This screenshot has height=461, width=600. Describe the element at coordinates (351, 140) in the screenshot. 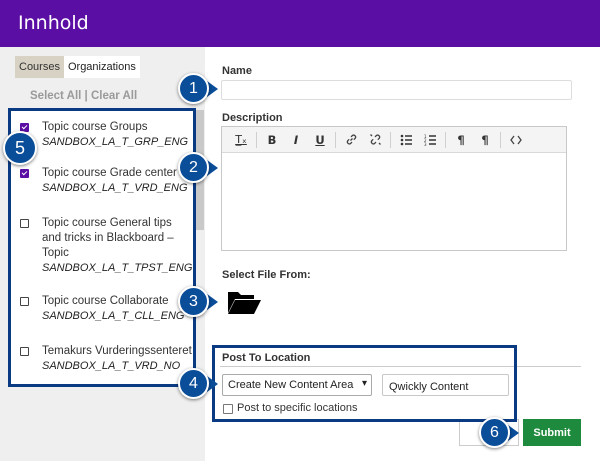

I see `link-icon` at that location.